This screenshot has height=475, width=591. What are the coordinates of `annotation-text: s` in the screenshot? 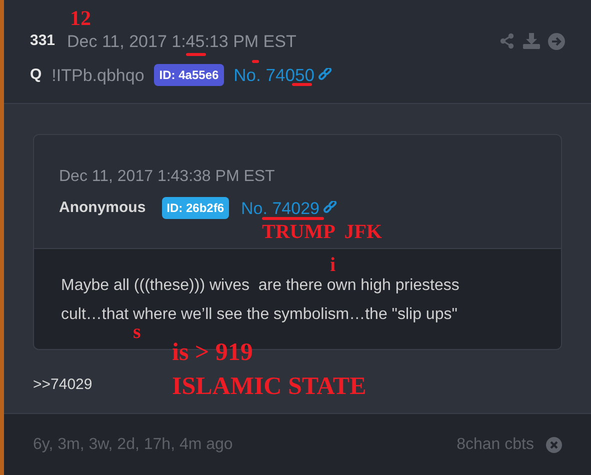 It's located at (137, 332).